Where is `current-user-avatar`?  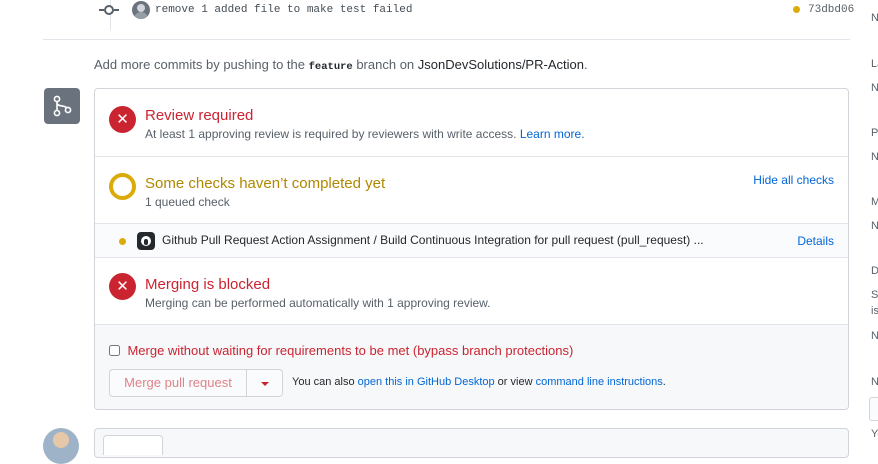 current-user-avatar is located at coordinates (61, 446).